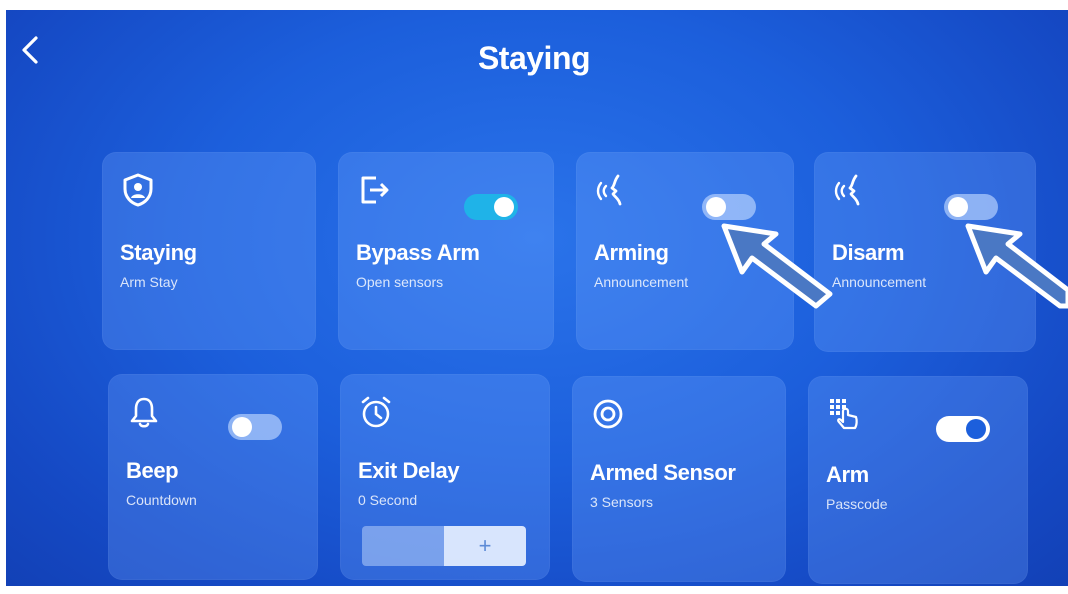 The width and height of the screenshot is (1068, 594). Describe the element at coordinates (534, 58) in the screenshot. I see `page-title: Staying` at that location.